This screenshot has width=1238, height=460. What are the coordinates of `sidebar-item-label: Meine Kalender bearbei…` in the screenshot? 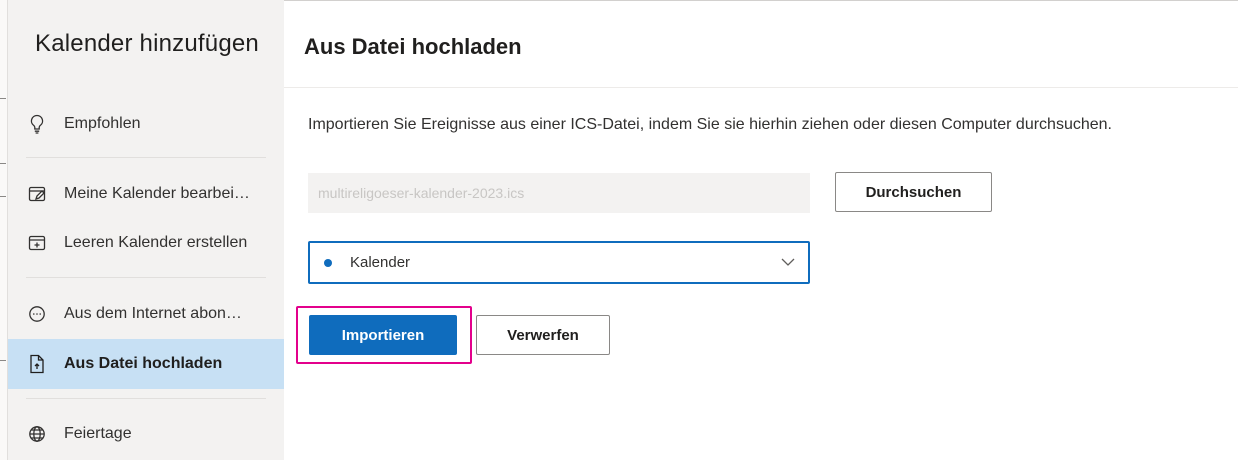 It's located at (157, 193).